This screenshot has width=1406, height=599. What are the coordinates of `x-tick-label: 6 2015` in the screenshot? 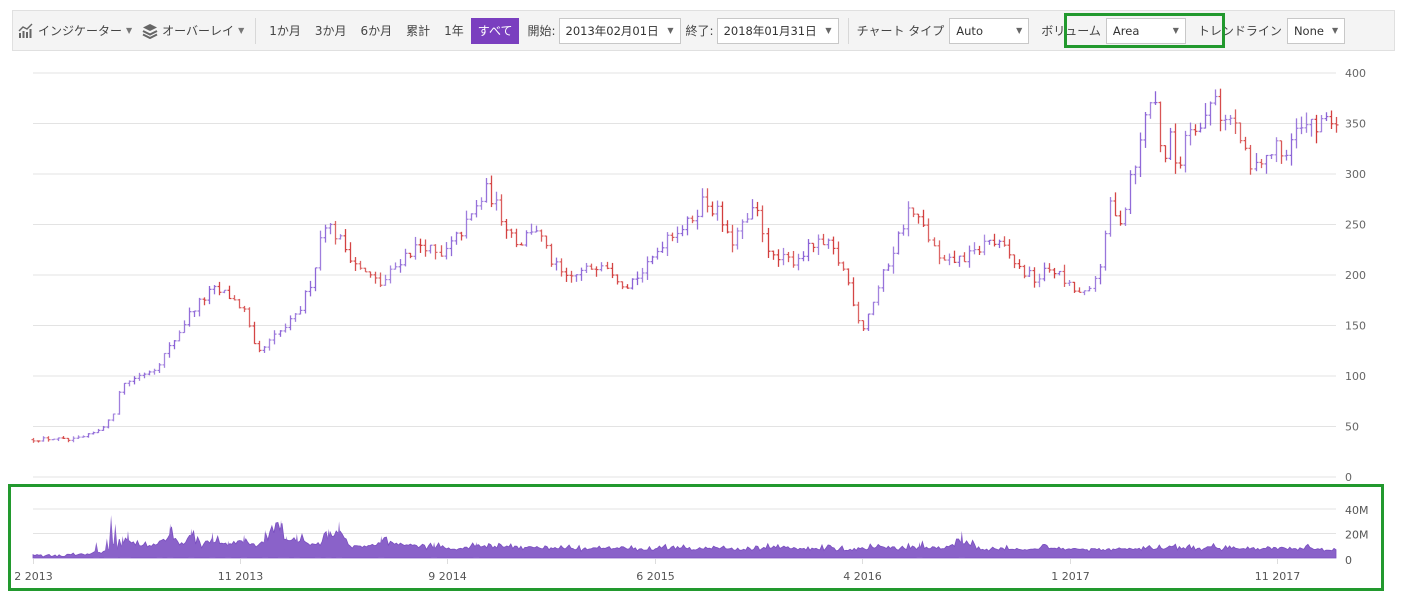 It's located at (655, 576).